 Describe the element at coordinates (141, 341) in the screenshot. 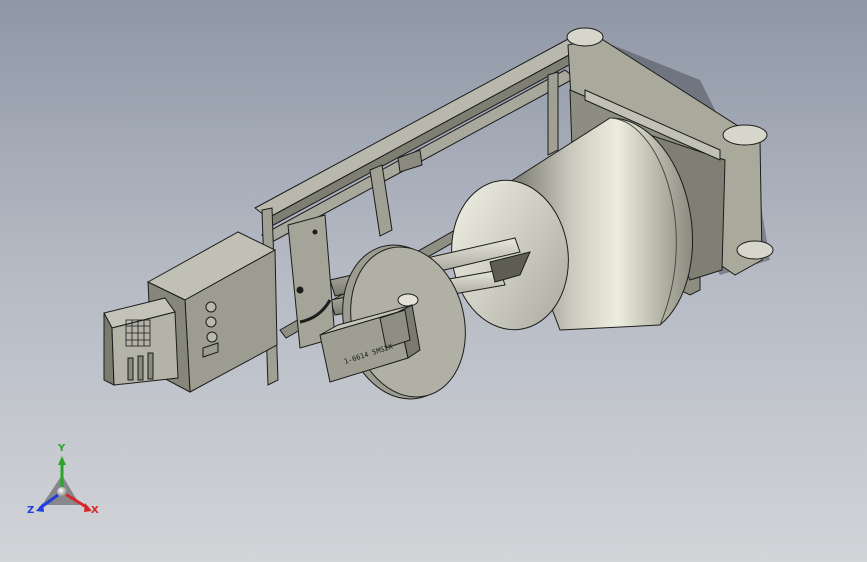

I see `front-panel` at that location.